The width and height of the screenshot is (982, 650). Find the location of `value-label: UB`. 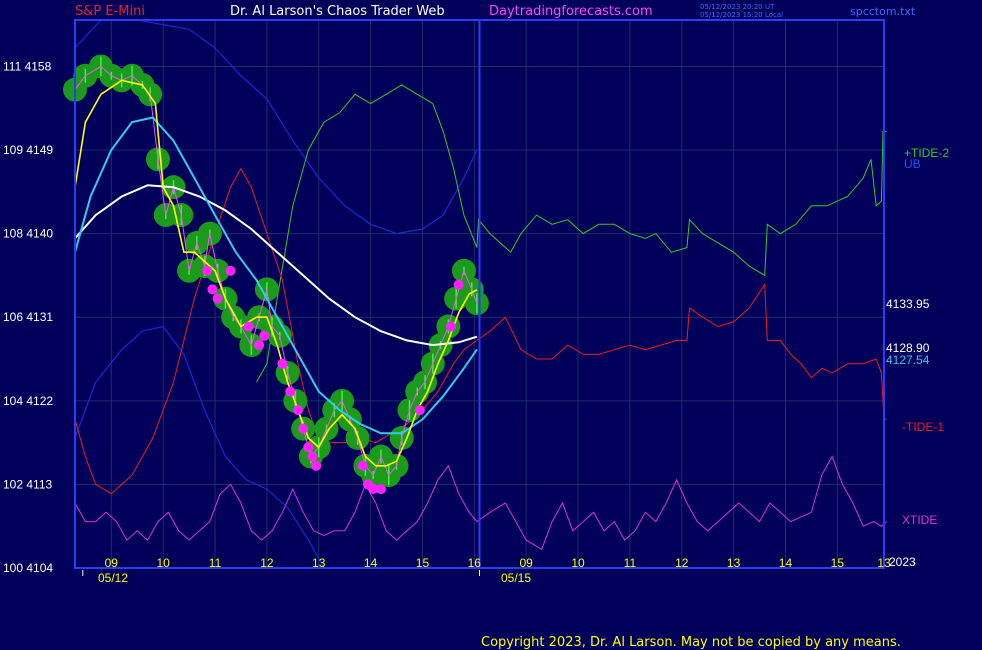

value-label: UB is located at coordinates (912, 164).